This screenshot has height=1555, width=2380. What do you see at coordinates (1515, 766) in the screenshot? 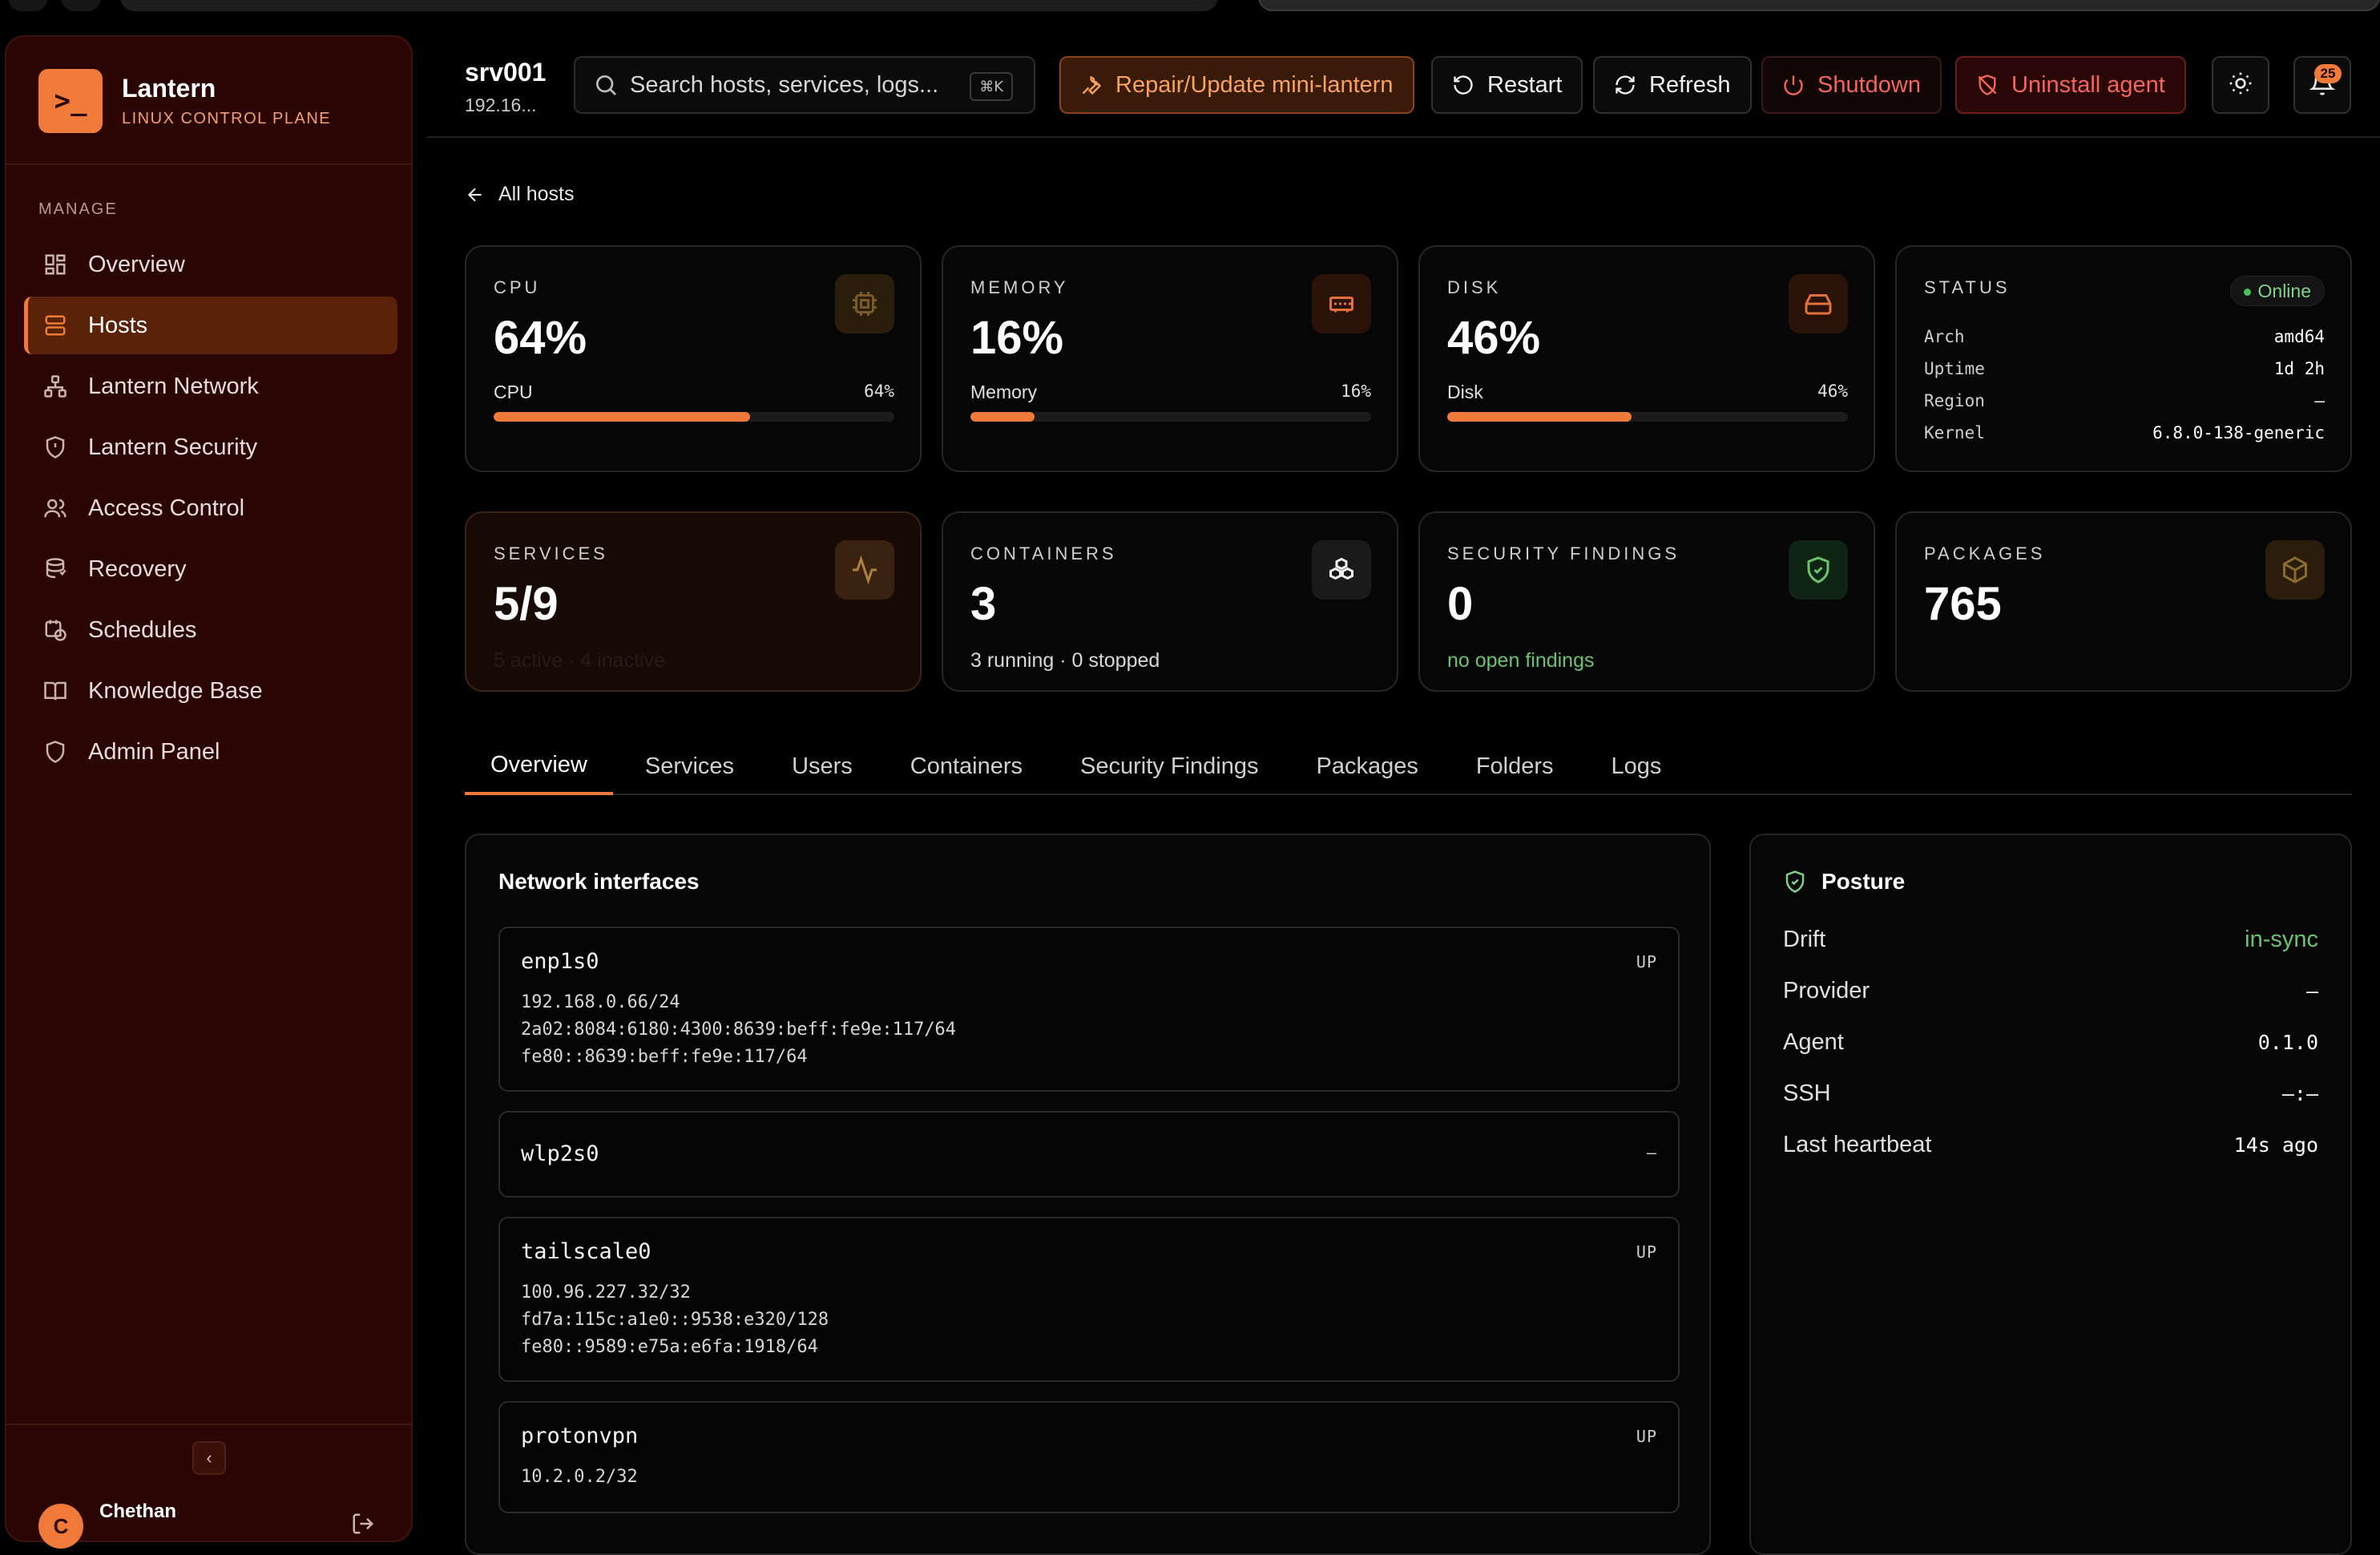
I see `tab-folders: Folders` at bounding box center [1515, 766].